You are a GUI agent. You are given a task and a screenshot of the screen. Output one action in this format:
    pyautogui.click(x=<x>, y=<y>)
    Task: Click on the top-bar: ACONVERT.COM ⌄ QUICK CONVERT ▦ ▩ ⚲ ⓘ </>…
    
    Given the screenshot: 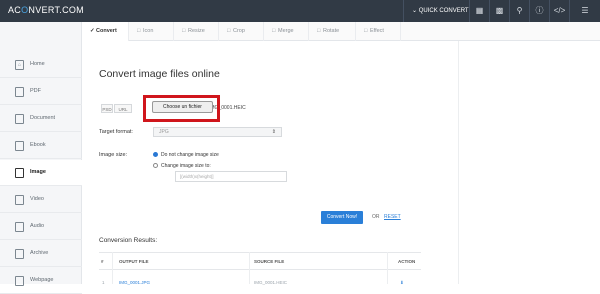 What is the action you would take?
    pyautogui.click(x=300, y=11)
    